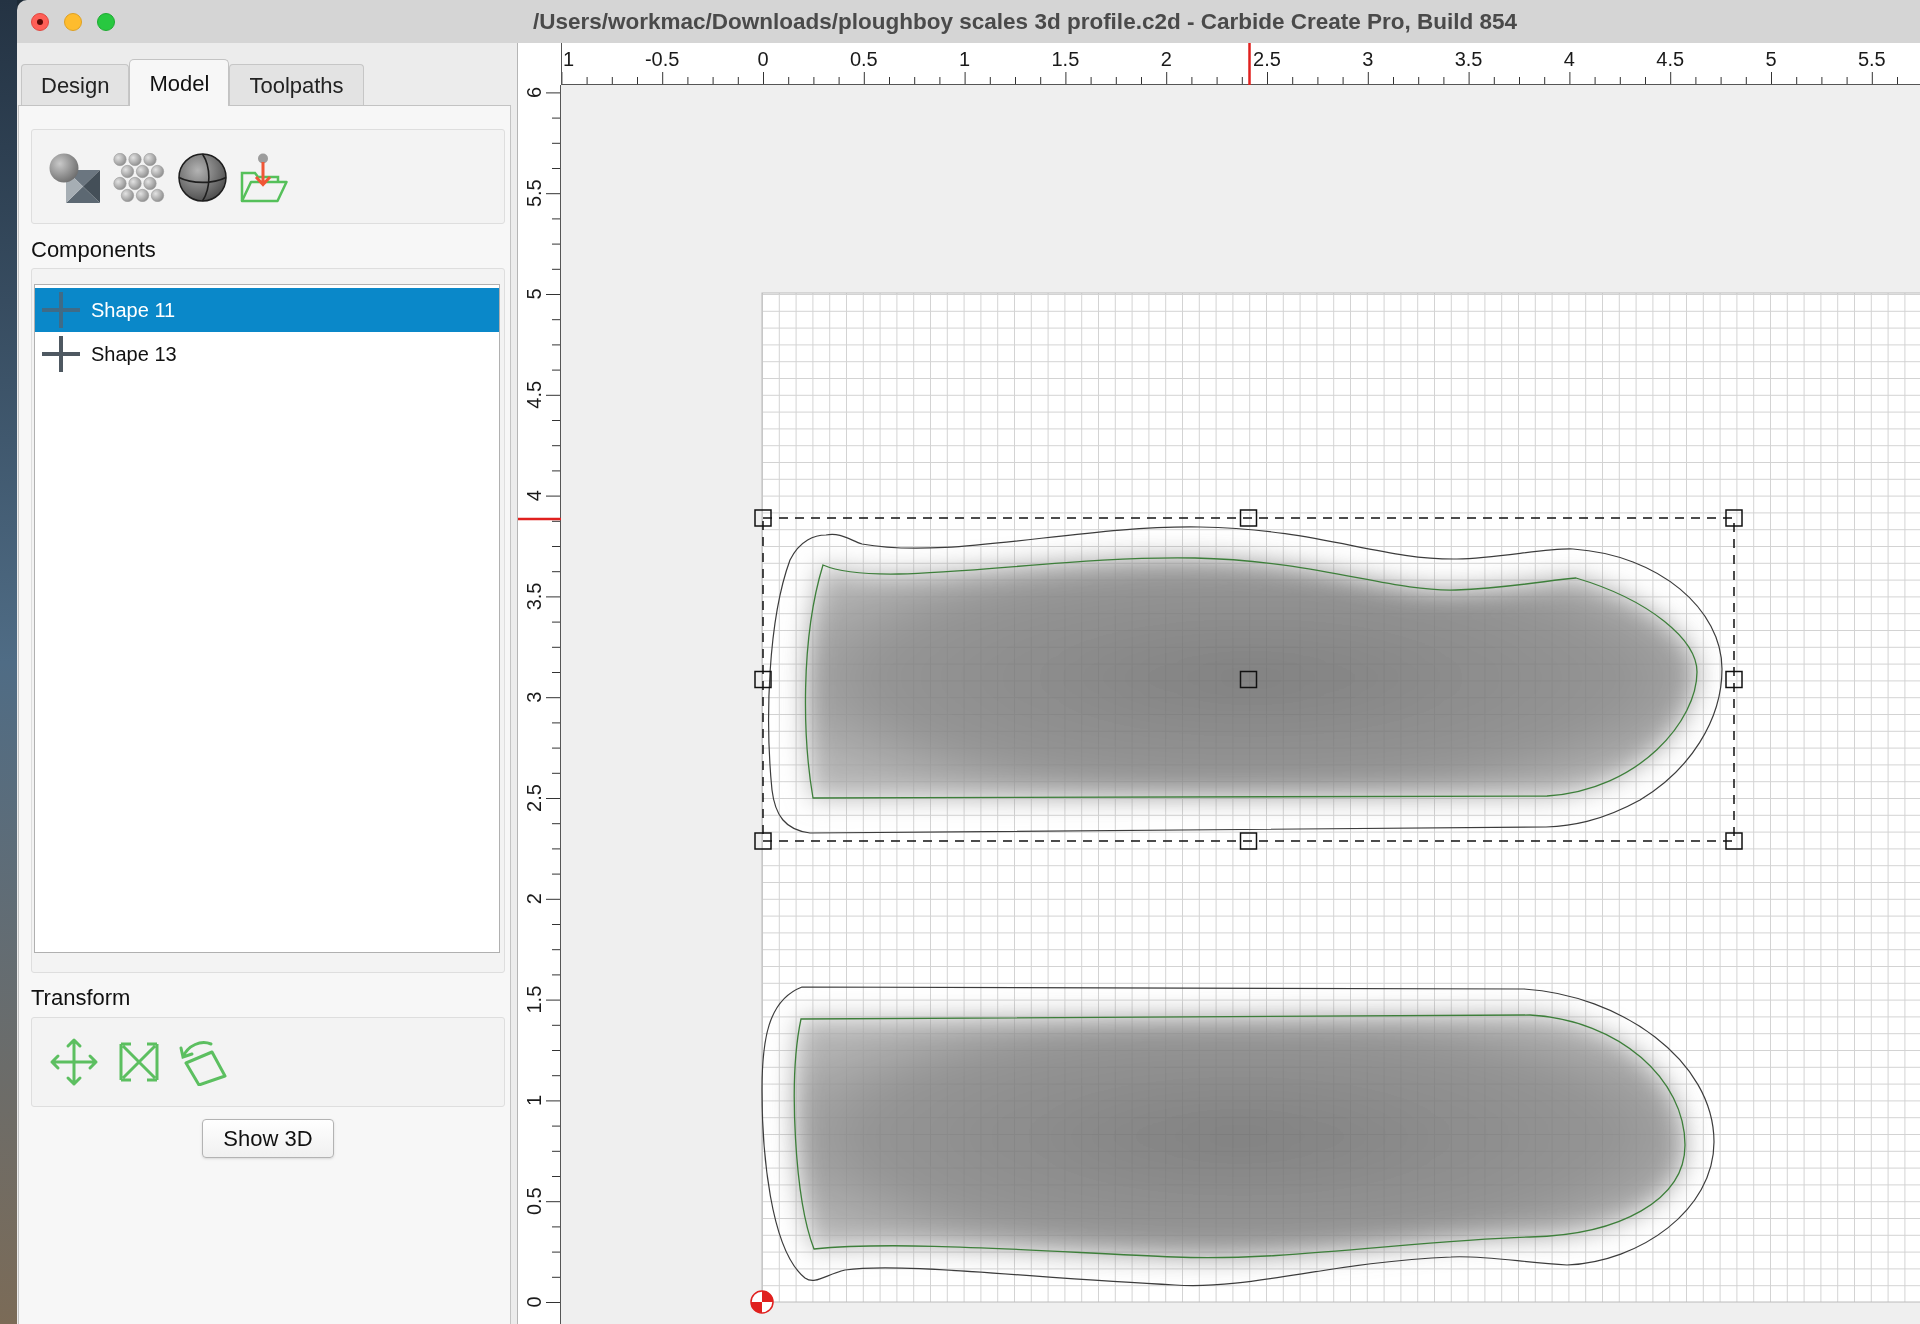 This screenshot has height=1324, width=1920. I want to click on folder-import-icon, so click(264, 178).